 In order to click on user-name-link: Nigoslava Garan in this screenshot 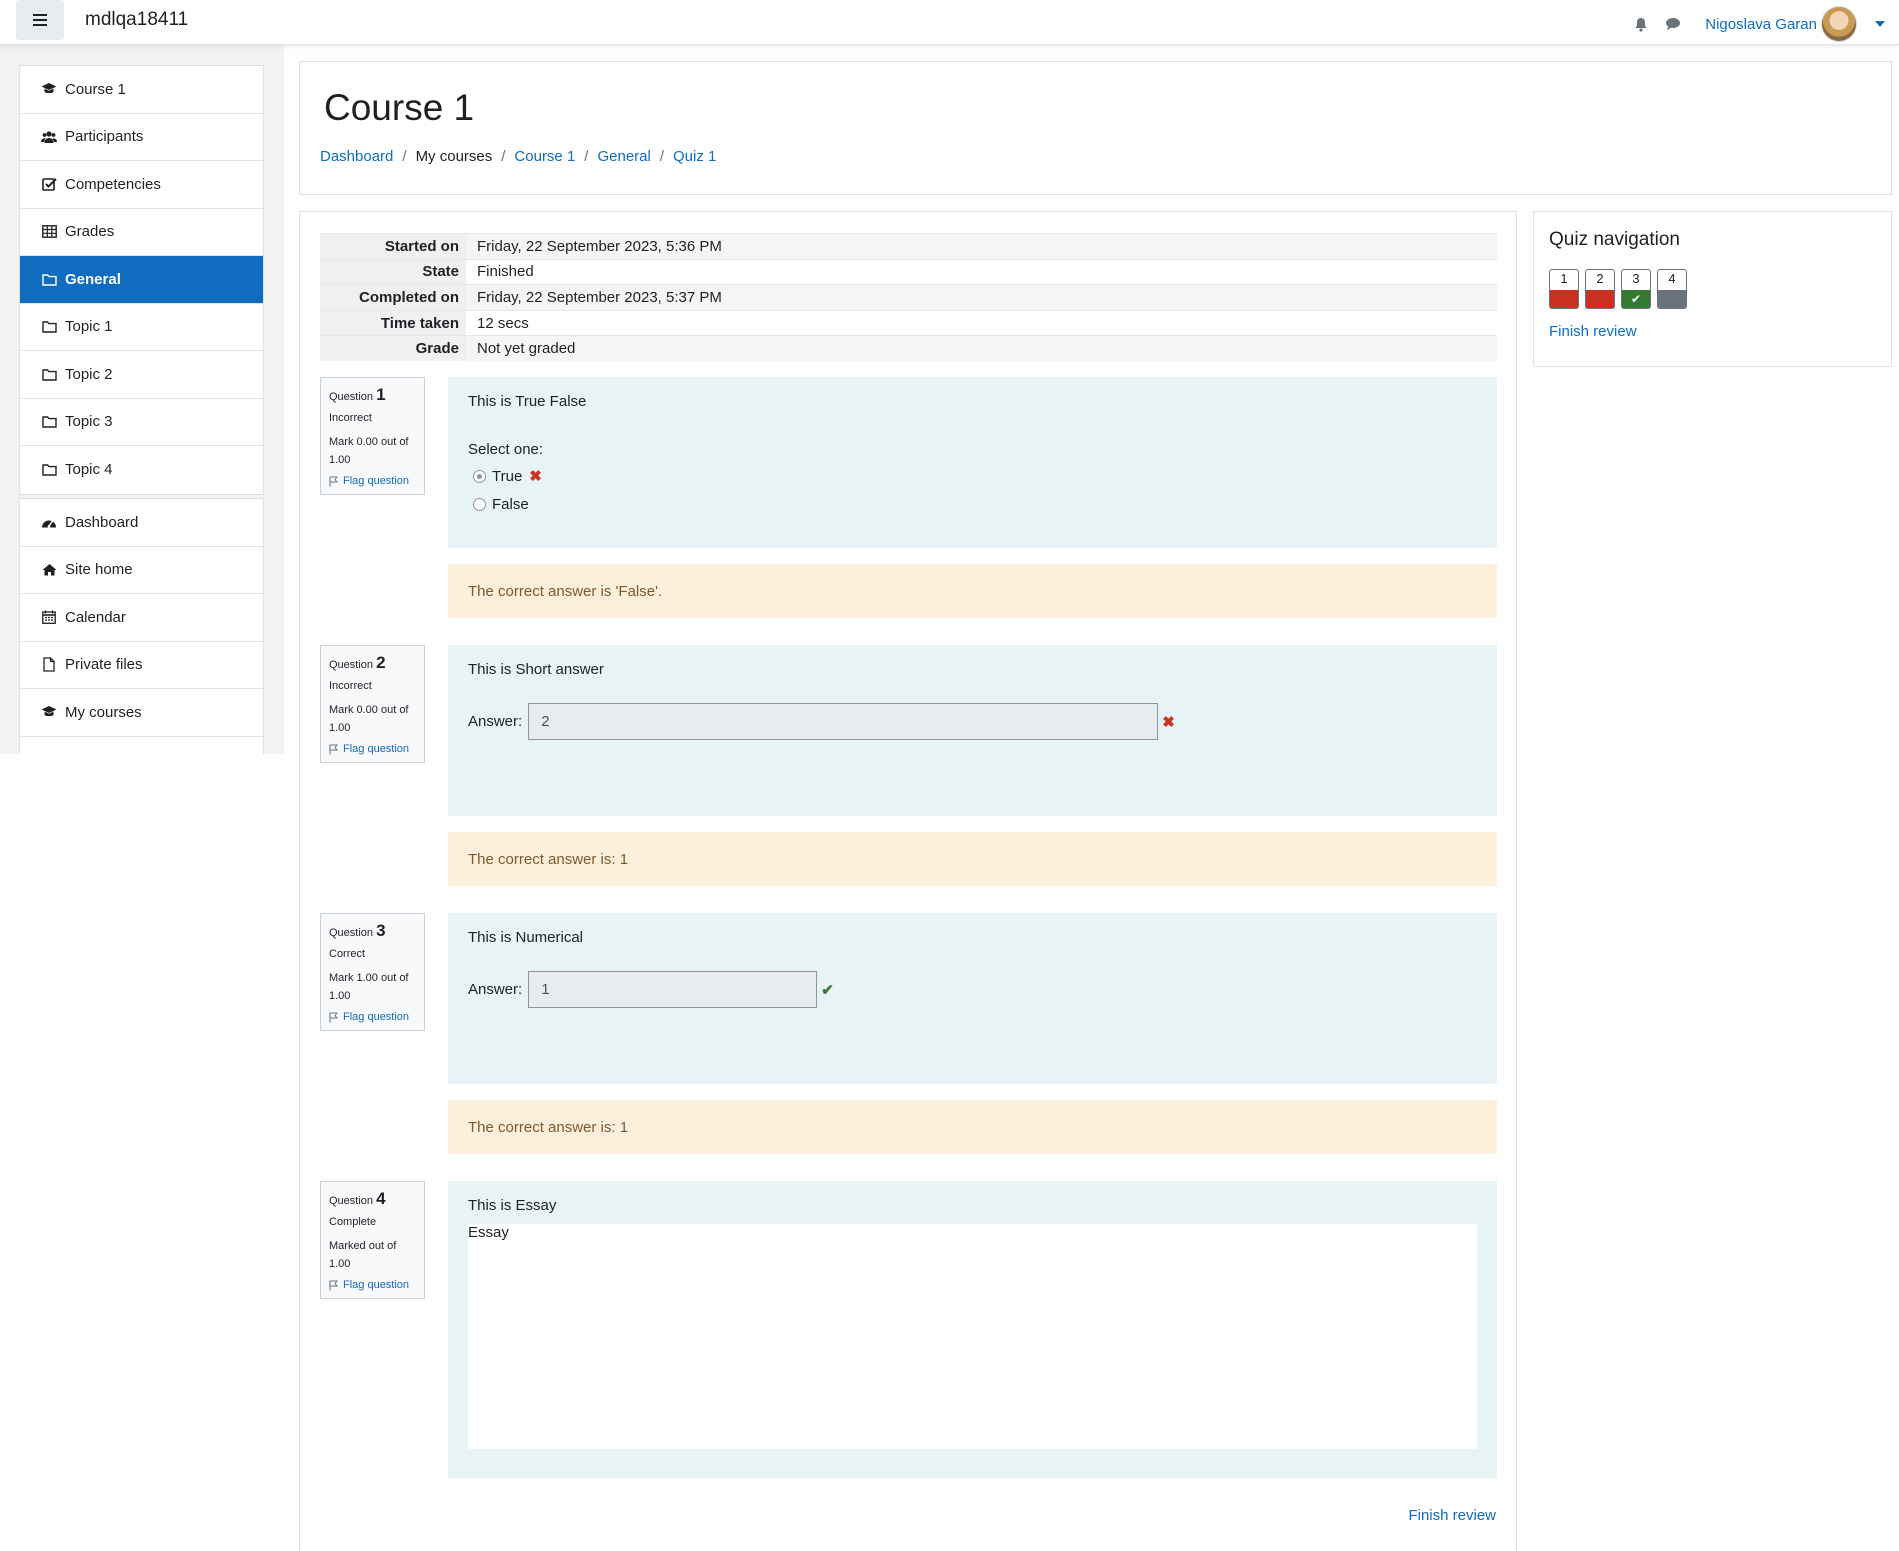, I will do `click(1761, 24)`.